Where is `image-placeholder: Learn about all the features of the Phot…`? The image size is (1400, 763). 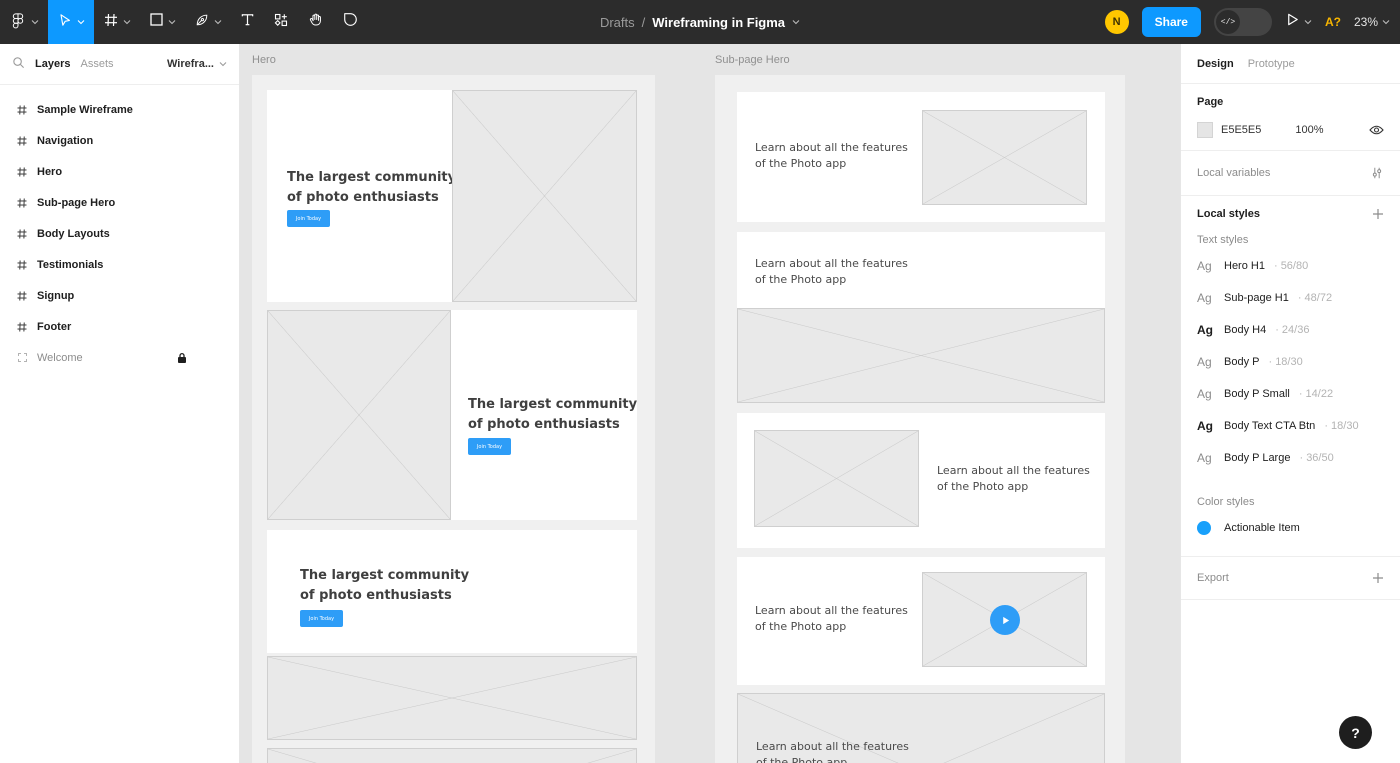 image-placeholder: Learn about all the features of the Phot… is located at coordinates (921, 728).